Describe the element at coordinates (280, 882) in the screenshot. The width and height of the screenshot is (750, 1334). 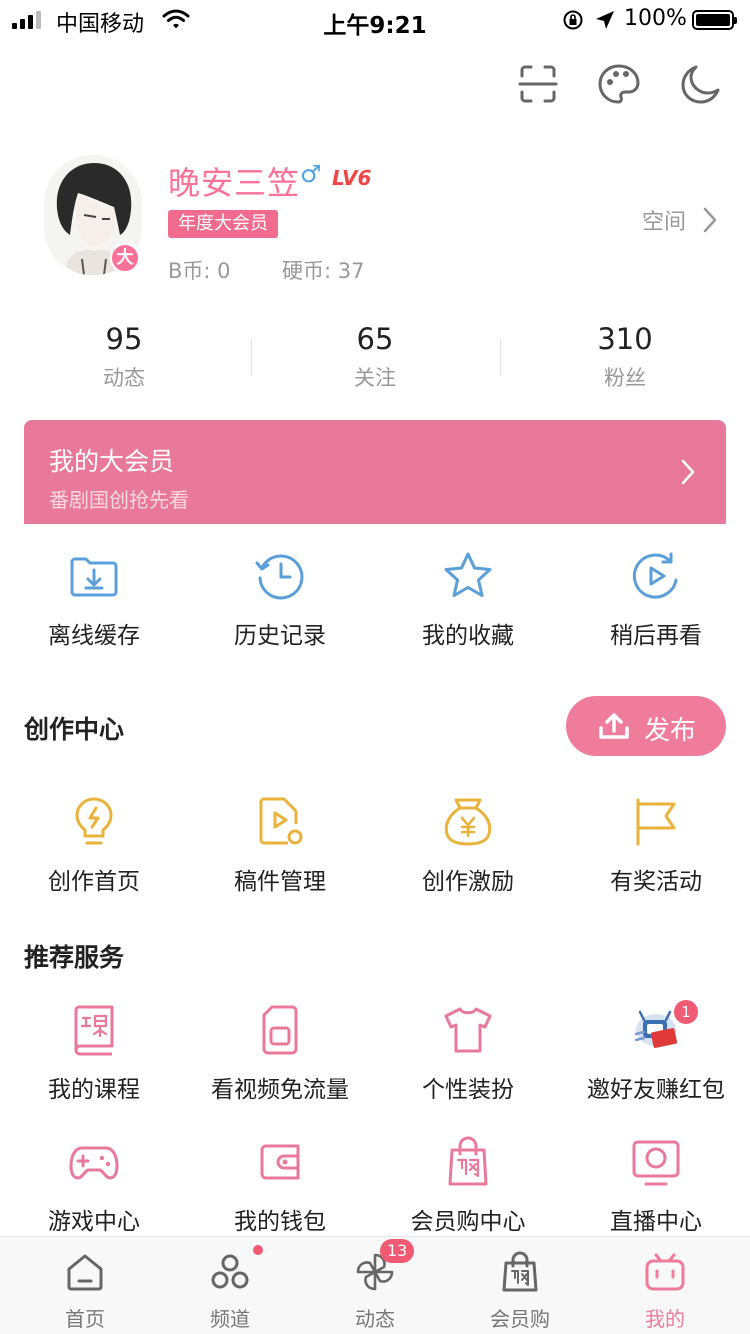
I see `creation-item-label: 稿件管理` at that location.